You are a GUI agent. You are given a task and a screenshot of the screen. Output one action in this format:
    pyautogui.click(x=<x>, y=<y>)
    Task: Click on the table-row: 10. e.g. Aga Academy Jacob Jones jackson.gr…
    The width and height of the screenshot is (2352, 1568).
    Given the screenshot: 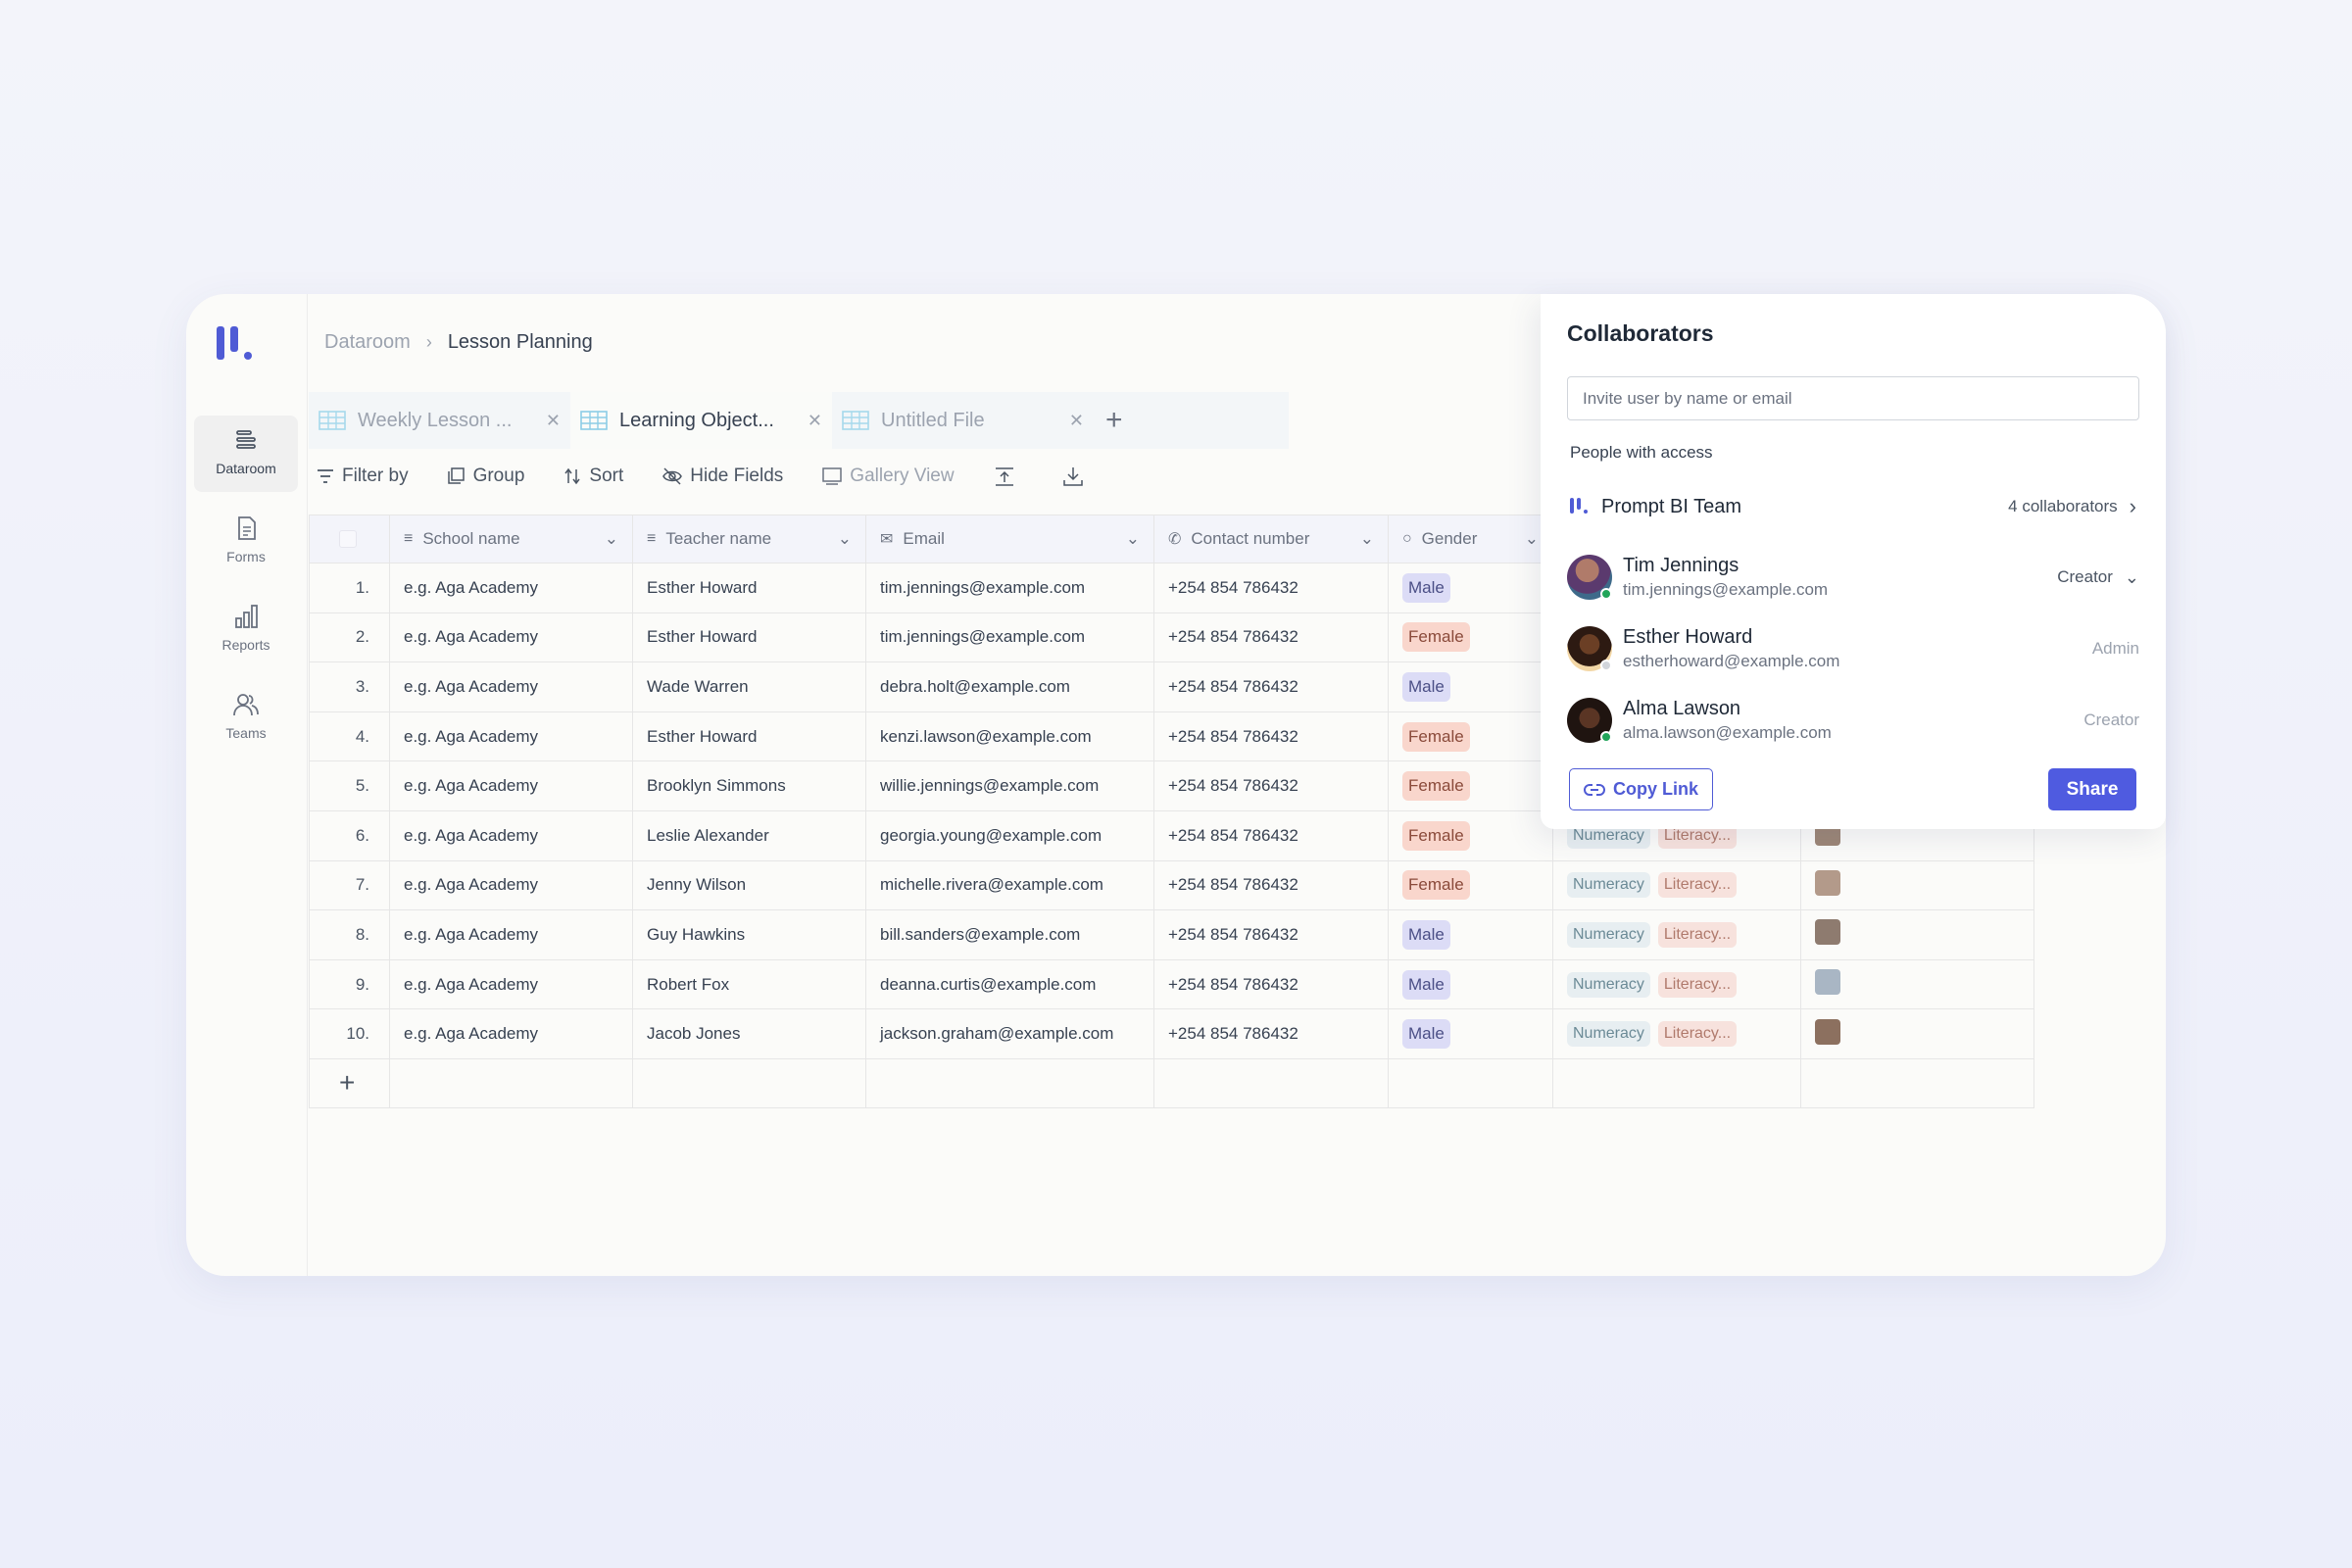 What is the action you would take?
    pyautogui.click(x=1171, y=1033)
    